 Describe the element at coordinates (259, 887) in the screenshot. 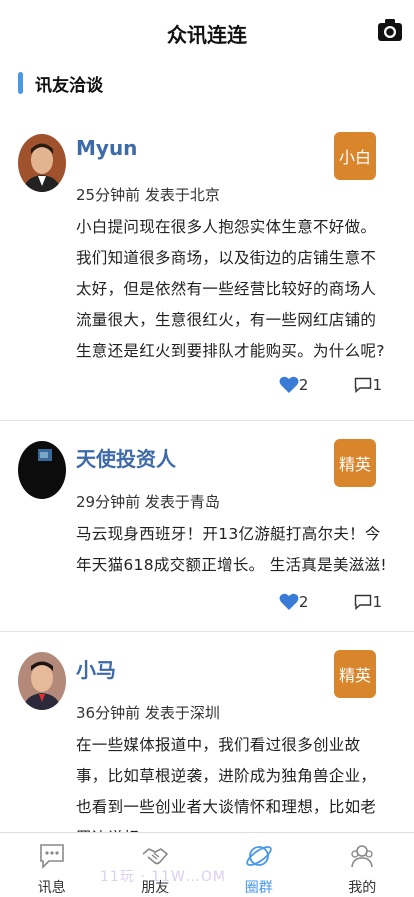

I see `tab-label: 圈群` at that location.